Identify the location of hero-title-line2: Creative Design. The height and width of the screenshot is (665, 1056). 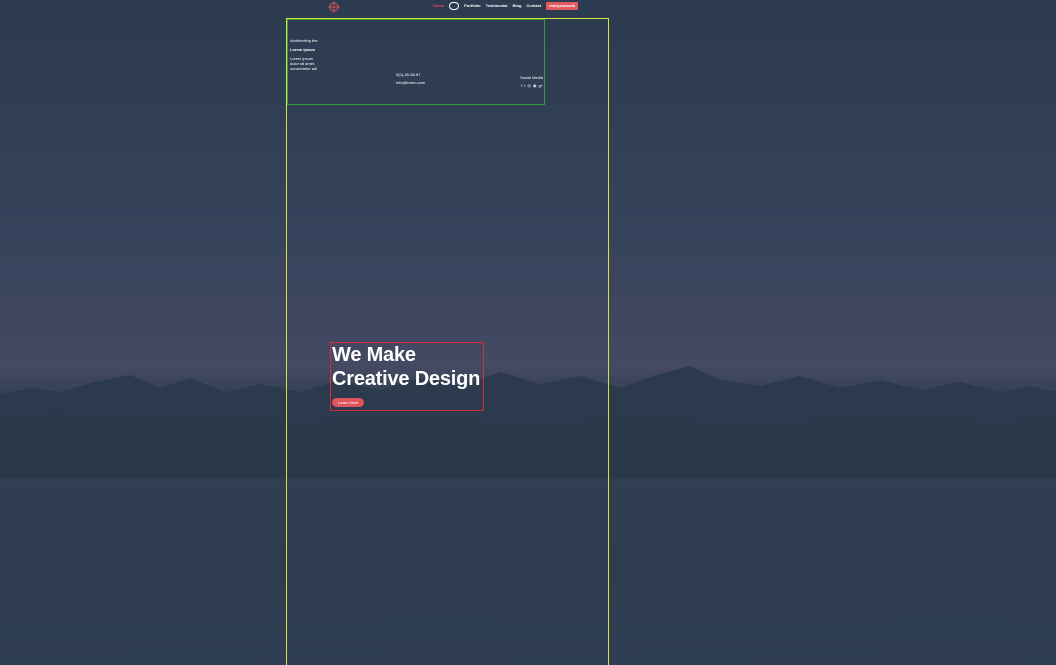
(406, 379).